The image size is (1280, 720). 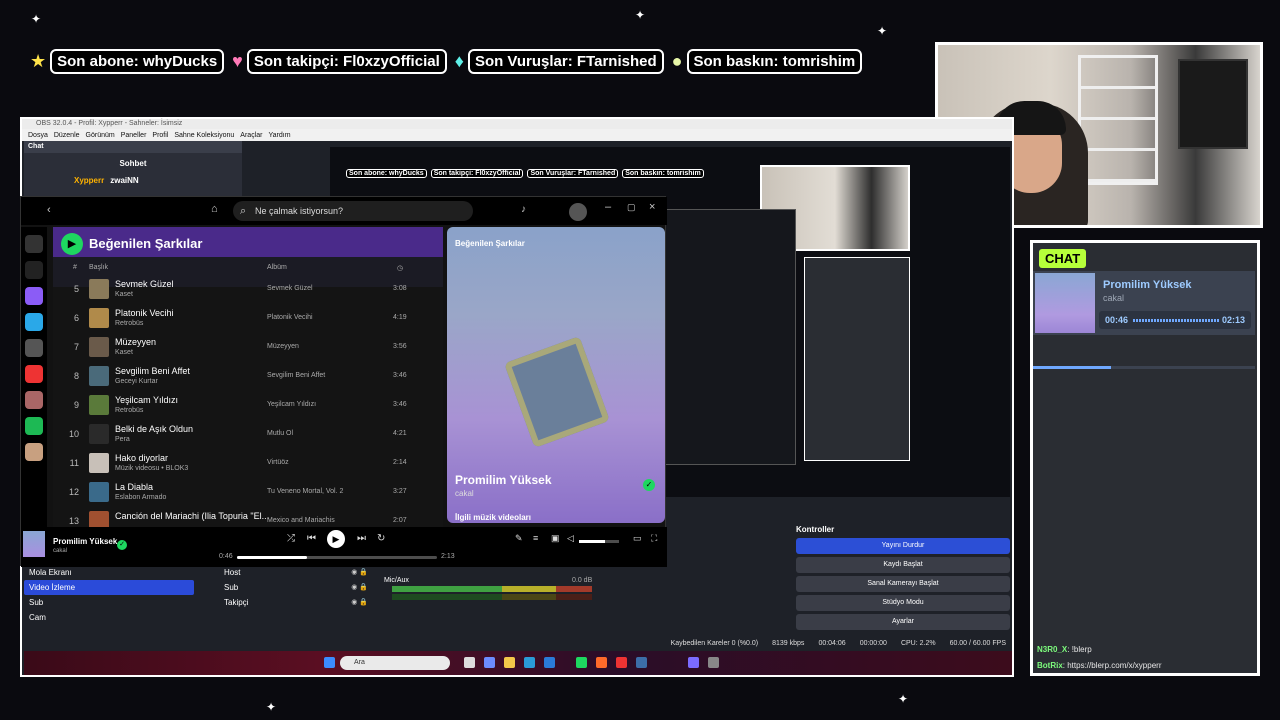 What do you see at coordinates (599, 541) in the screenshot?
I see `volume-slider` at bounding box center [599, 541].